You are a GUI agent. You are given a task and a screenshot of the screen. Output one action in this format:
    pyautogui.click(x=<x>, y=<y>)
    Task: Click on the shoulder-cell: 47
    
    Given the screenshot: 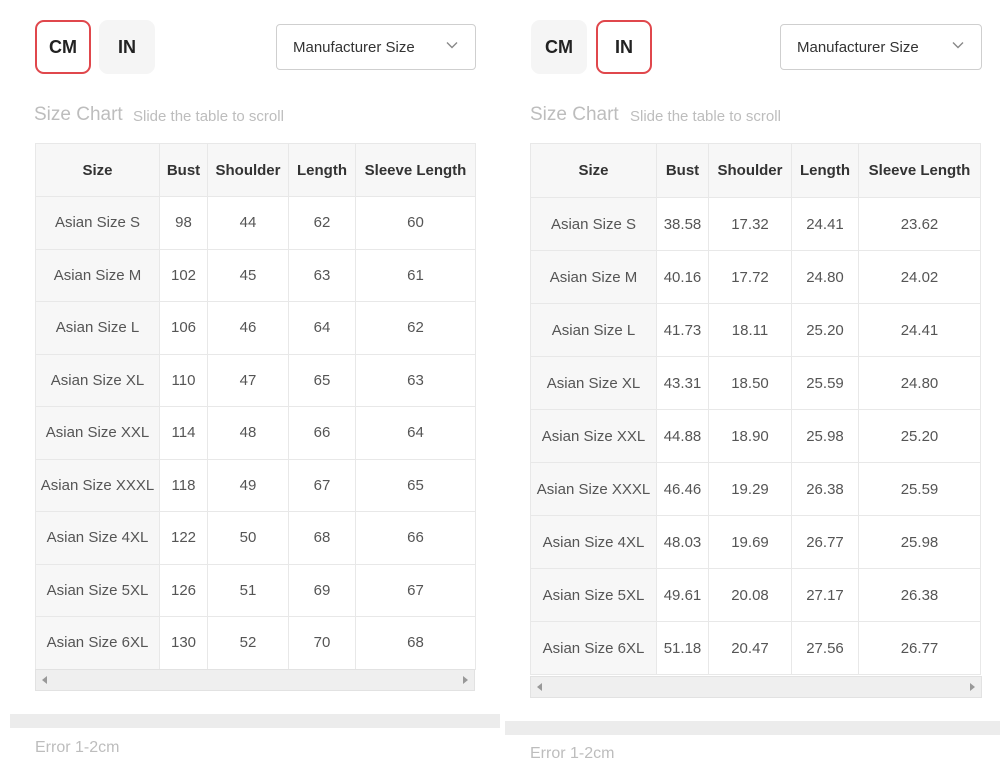 What is the action you would take?
    pyautogui.click(x=248, y=380)
    